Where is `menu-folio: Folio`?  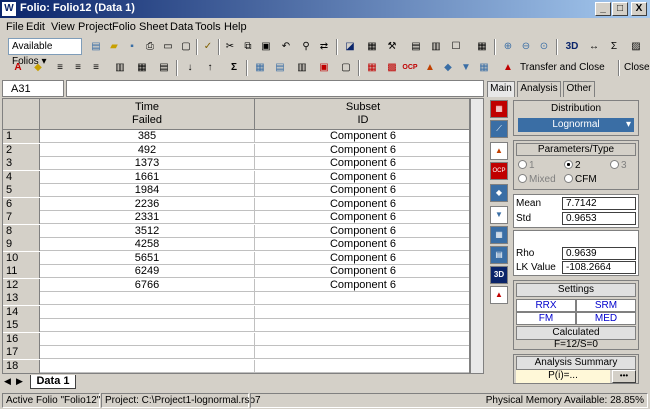
menu-folio: Folio is located at coordinates (124, 27).